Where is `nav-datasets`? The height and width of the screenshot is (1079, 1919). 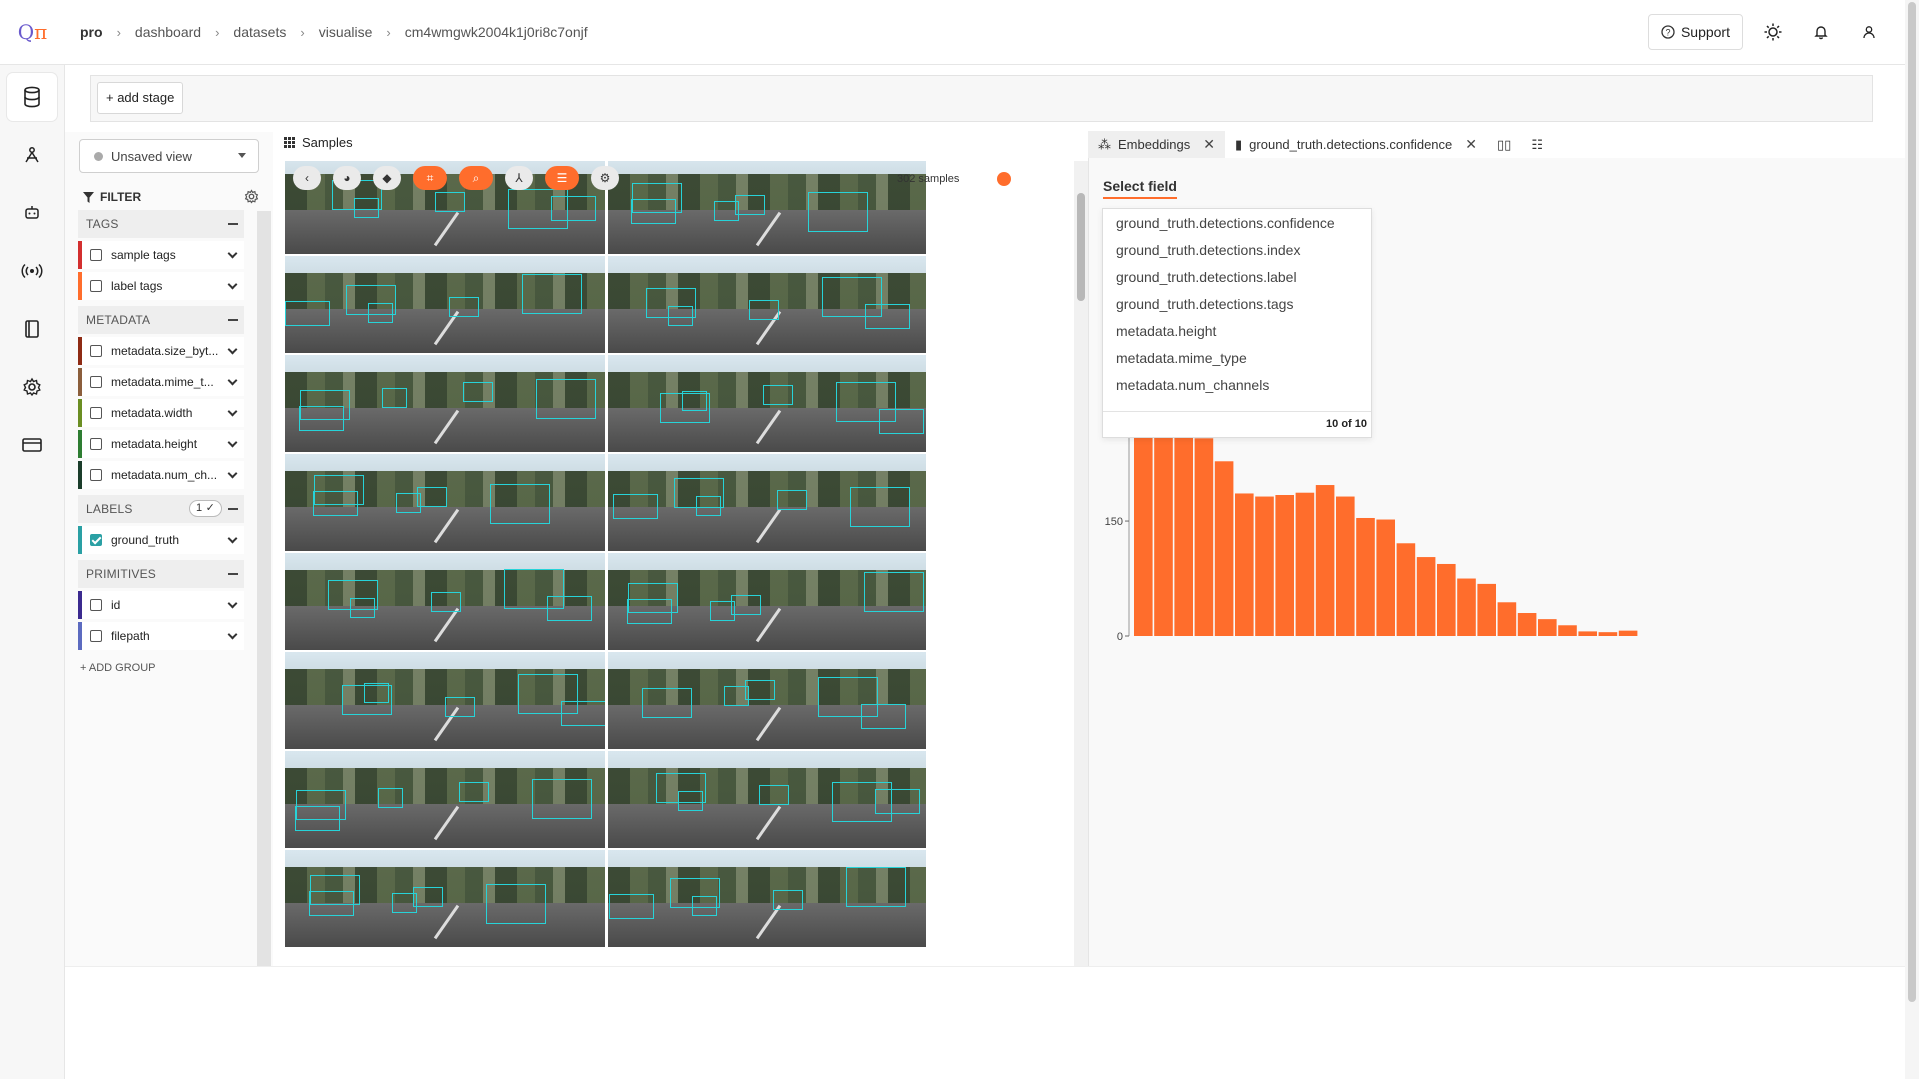 nav-datasets is located at coordinates (32, 97).